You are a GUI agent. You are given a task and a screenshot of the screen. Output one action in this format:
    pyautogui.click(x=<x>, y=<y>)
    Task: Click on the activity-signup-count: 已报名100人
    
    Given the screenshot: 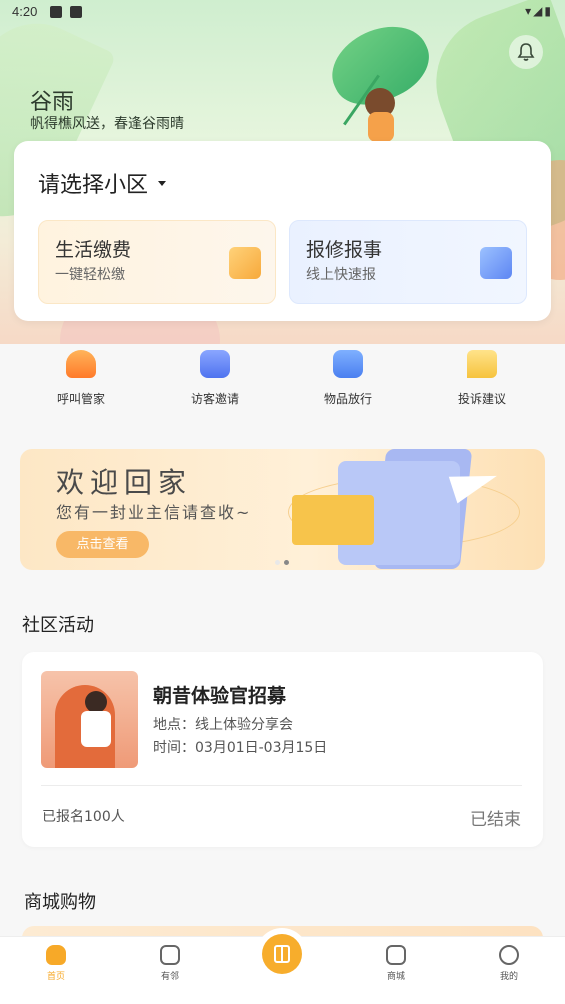 What is the action you would take?
    pyautogui.click(x=83, y=817)
    